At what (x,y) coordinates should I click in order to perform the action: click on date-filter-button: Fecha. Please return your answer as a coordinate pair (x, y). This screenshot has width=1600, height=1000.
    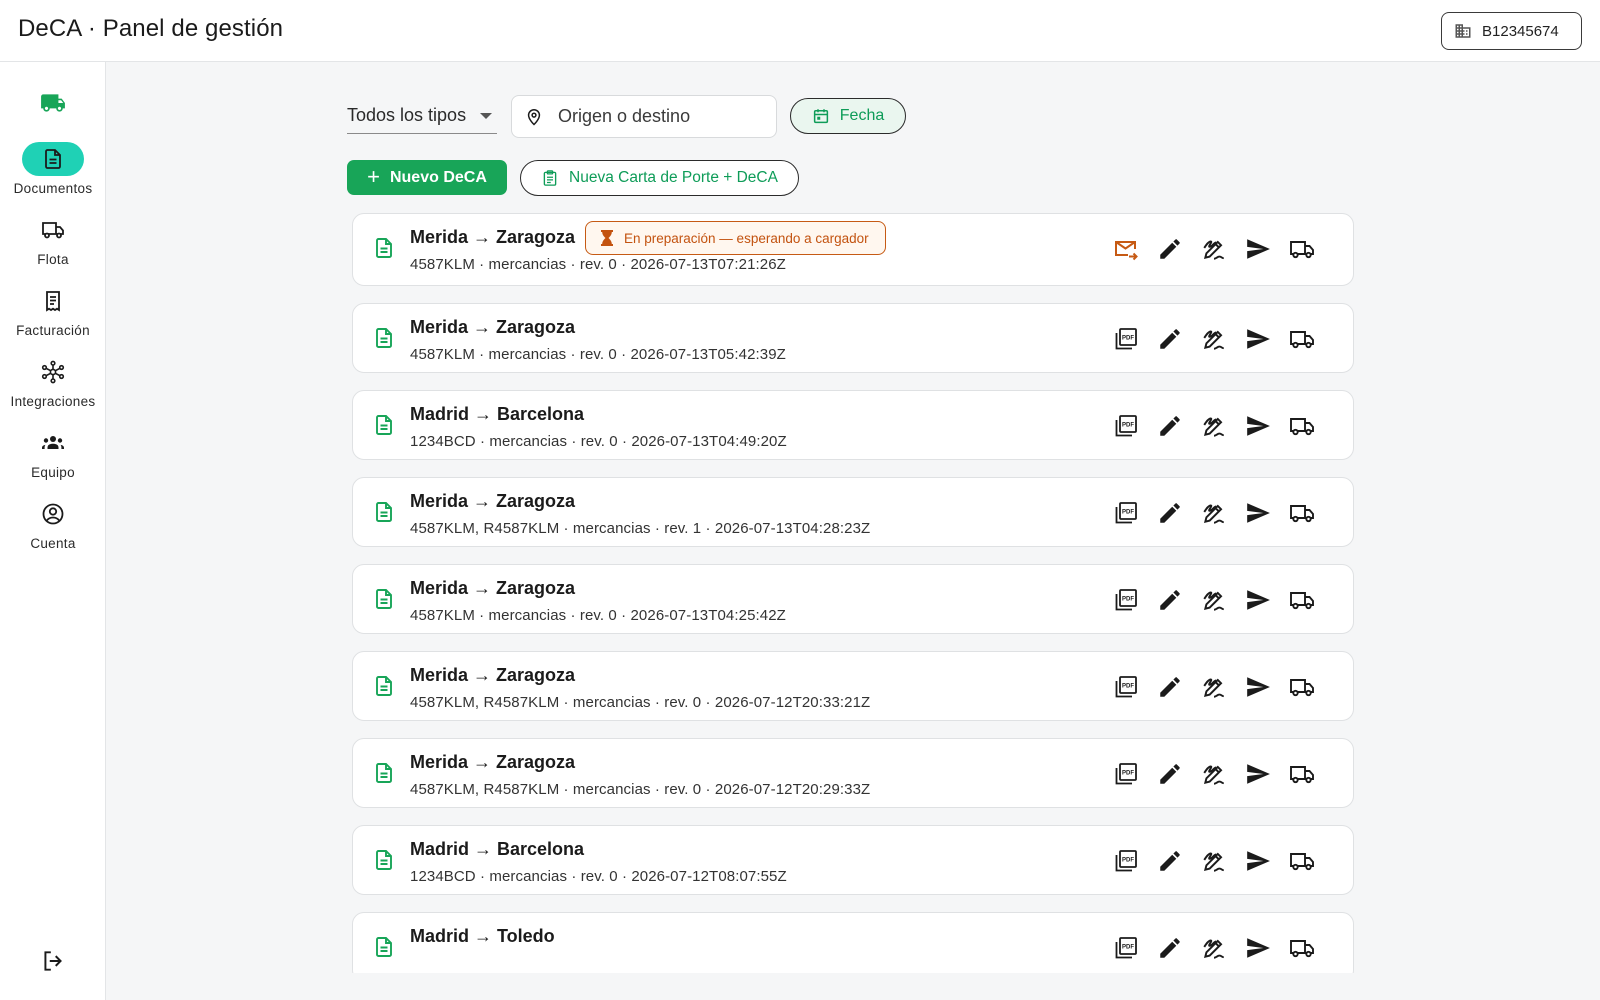
    Looking at the image, I should click on (848, 116).